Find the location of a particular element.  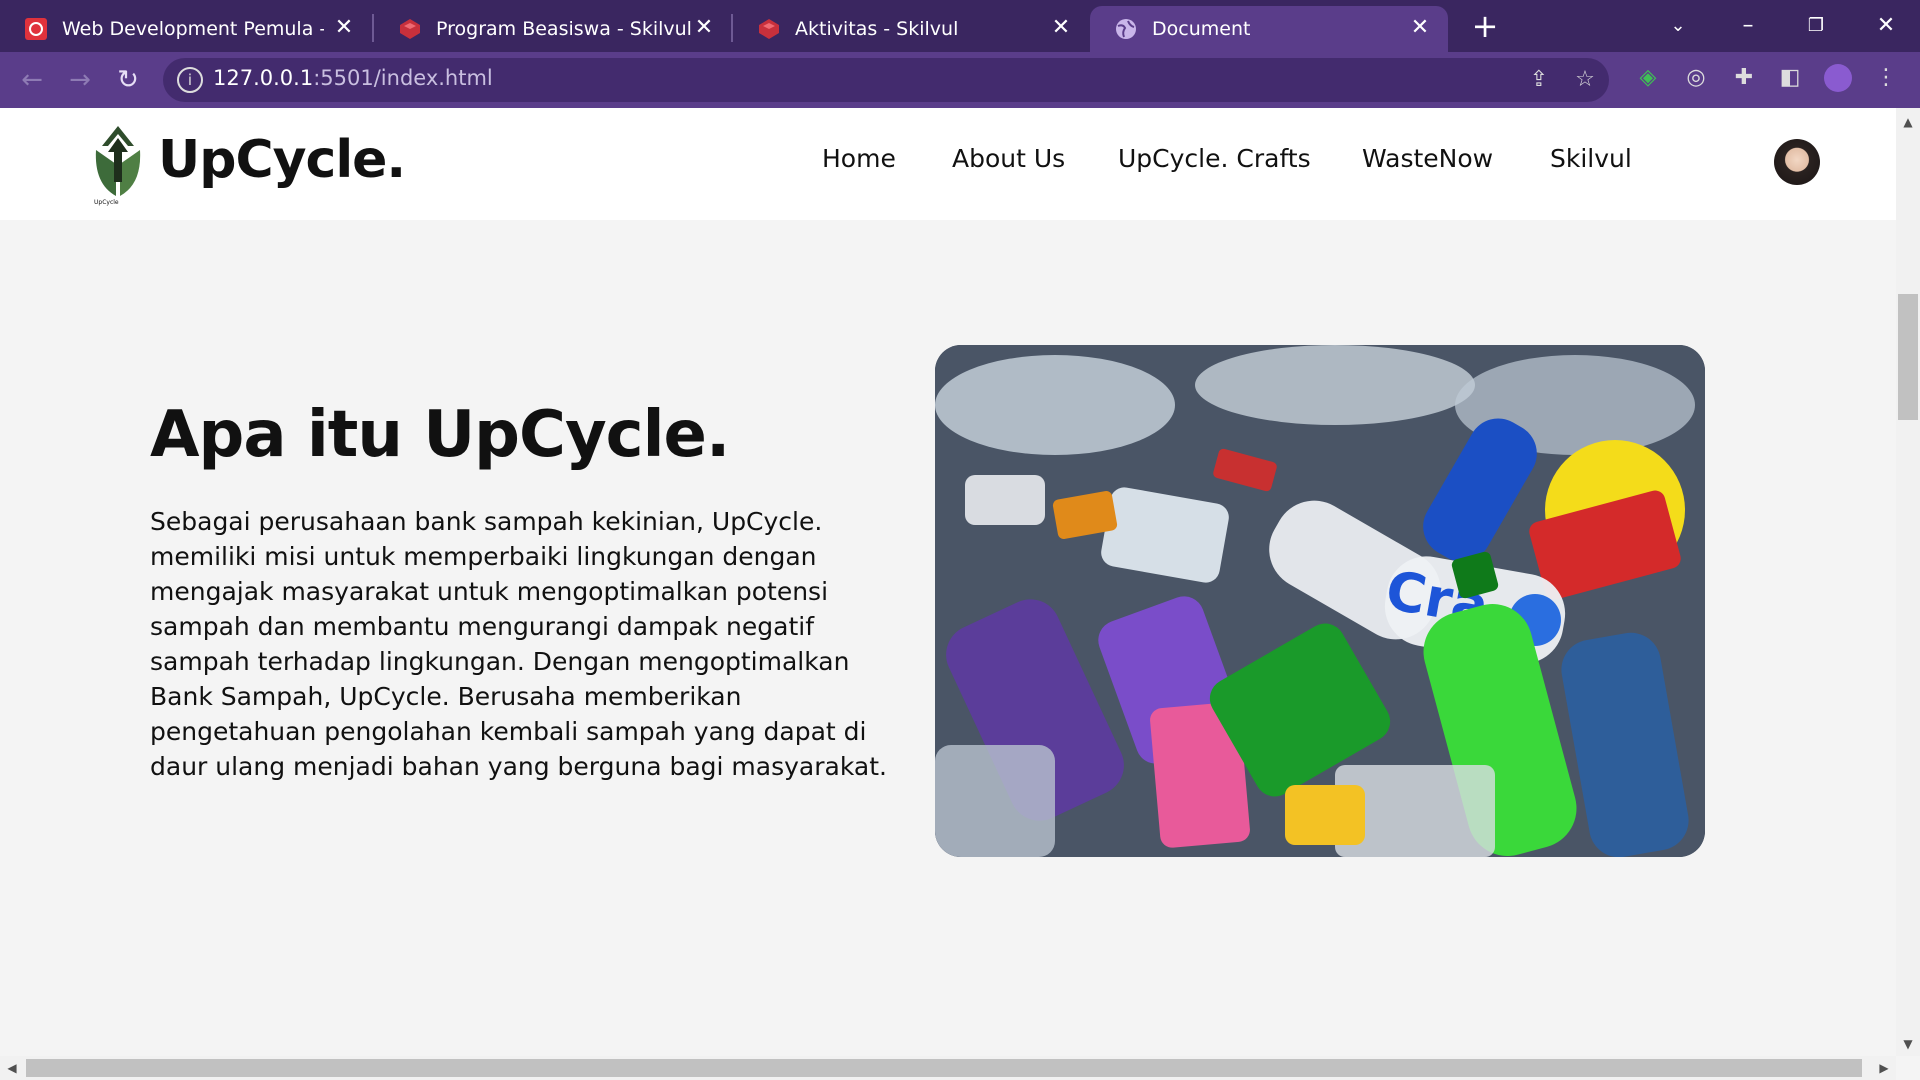

tab-title: Web Development Pemula - Spesialisasi is located at coordinates (193, 29).